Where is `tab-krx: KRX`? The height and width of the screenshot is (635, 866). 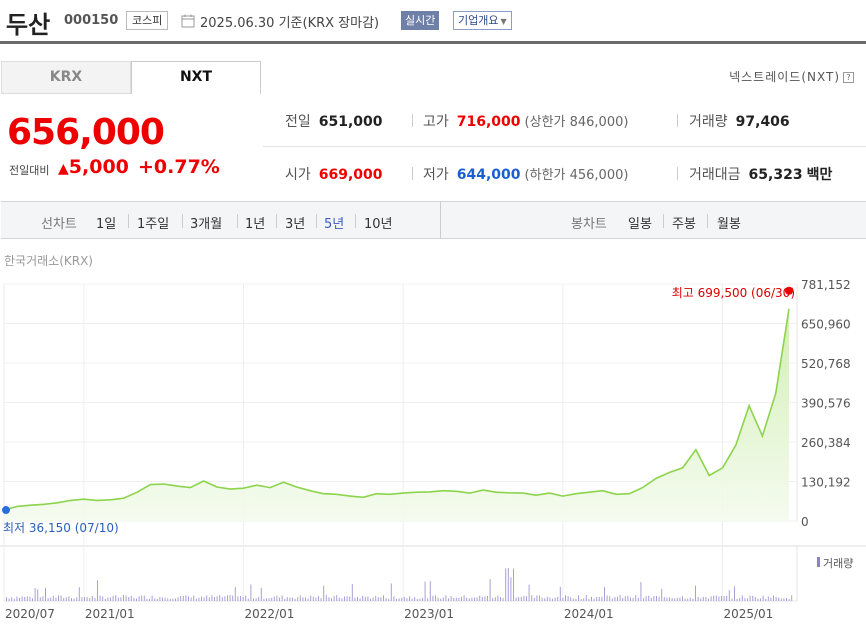 tab-krx: KRX is located at coordinates (66, 77).